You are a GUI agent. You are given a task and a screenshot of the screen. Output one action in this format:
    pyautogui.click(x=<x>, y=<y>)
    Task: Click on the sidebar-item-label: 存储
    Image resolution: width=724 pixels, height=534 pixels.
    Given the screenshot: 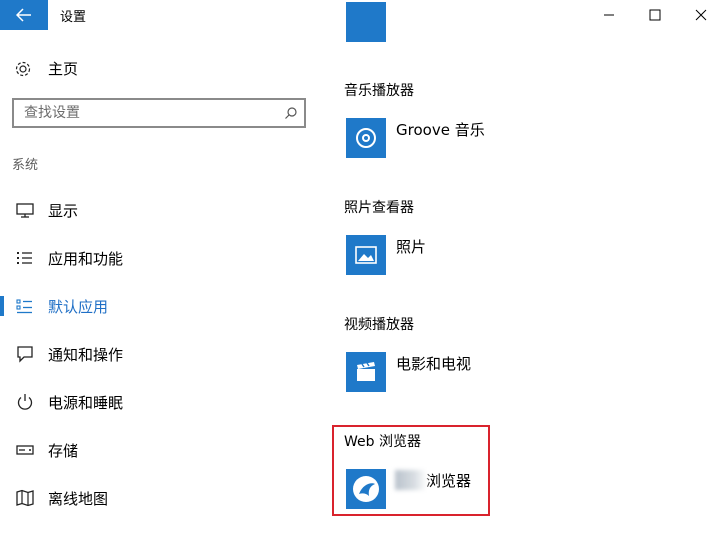 What is the action you would take?
    pyautogui.click(x=63, y=450)
    